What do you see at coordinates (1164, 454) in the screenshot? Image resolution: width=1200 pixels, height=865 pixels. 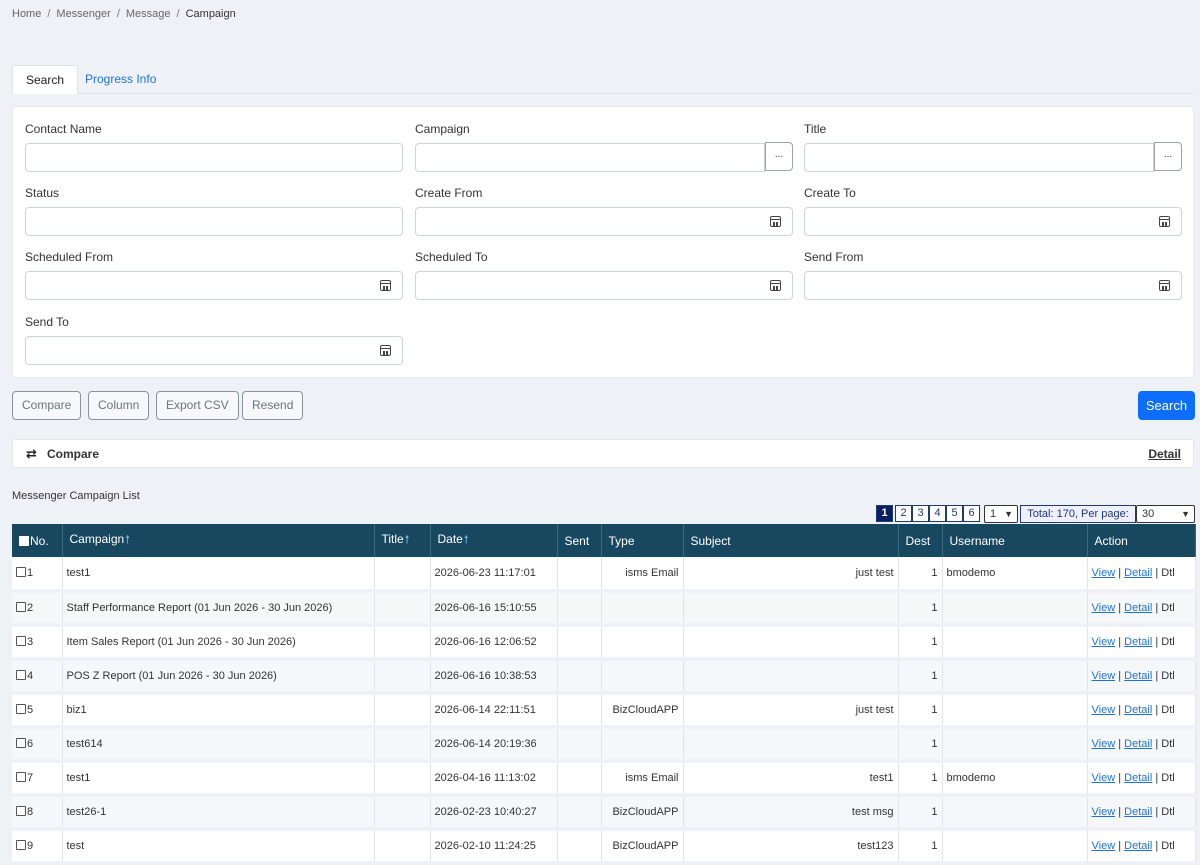 I see `compare-detail-link: Detail` at bounding box center [1164, 454].